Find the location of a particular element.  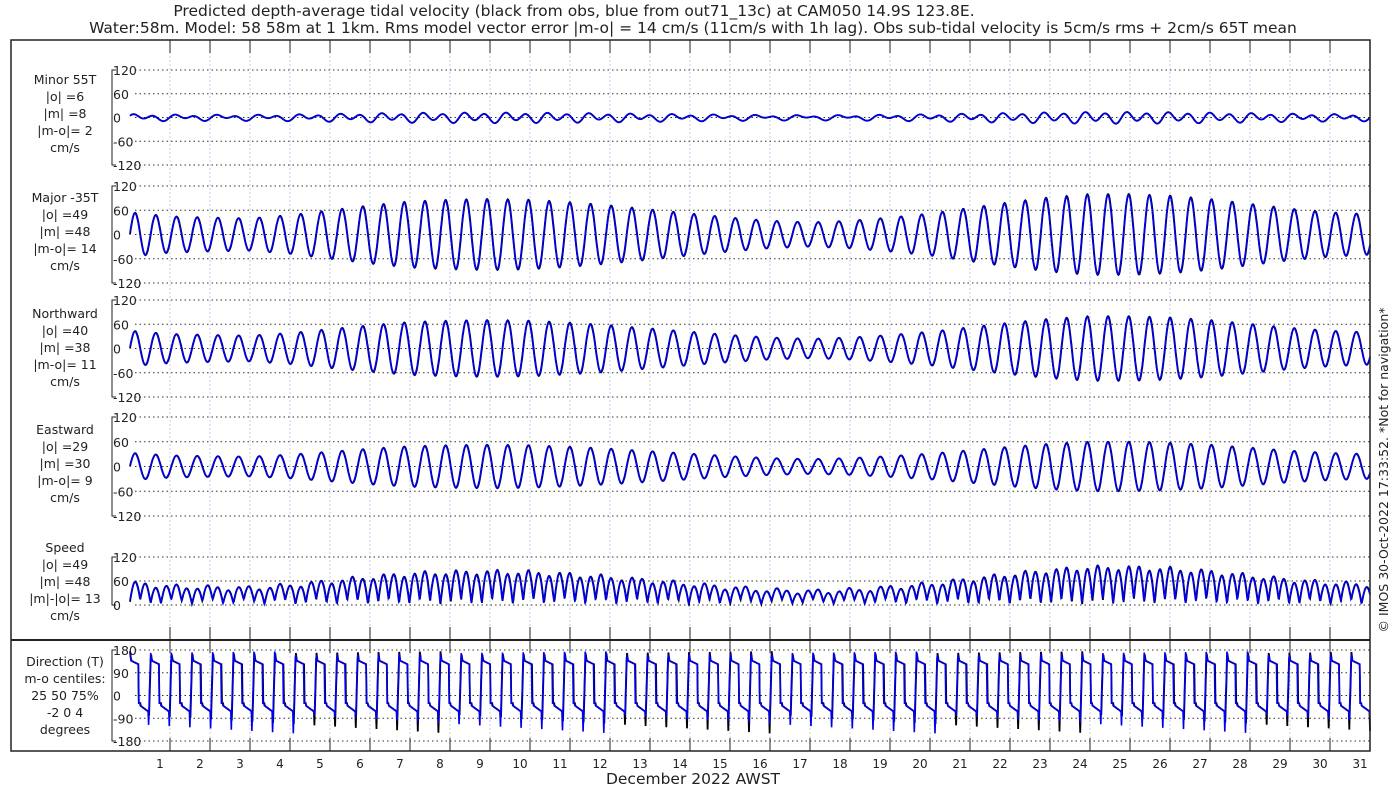

x-tick-label: 30 is located at coordinates (1319, 764).